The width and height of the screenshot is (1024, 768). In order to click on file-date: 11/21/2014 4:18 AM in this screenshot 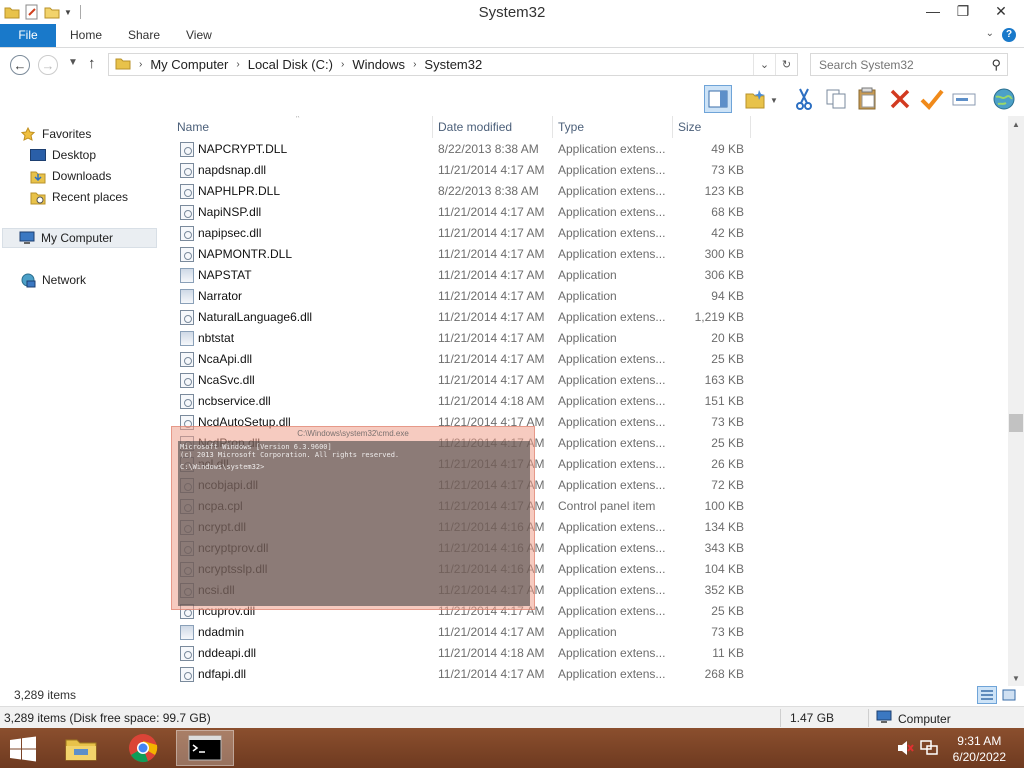, I will do `click(491, 653)`.